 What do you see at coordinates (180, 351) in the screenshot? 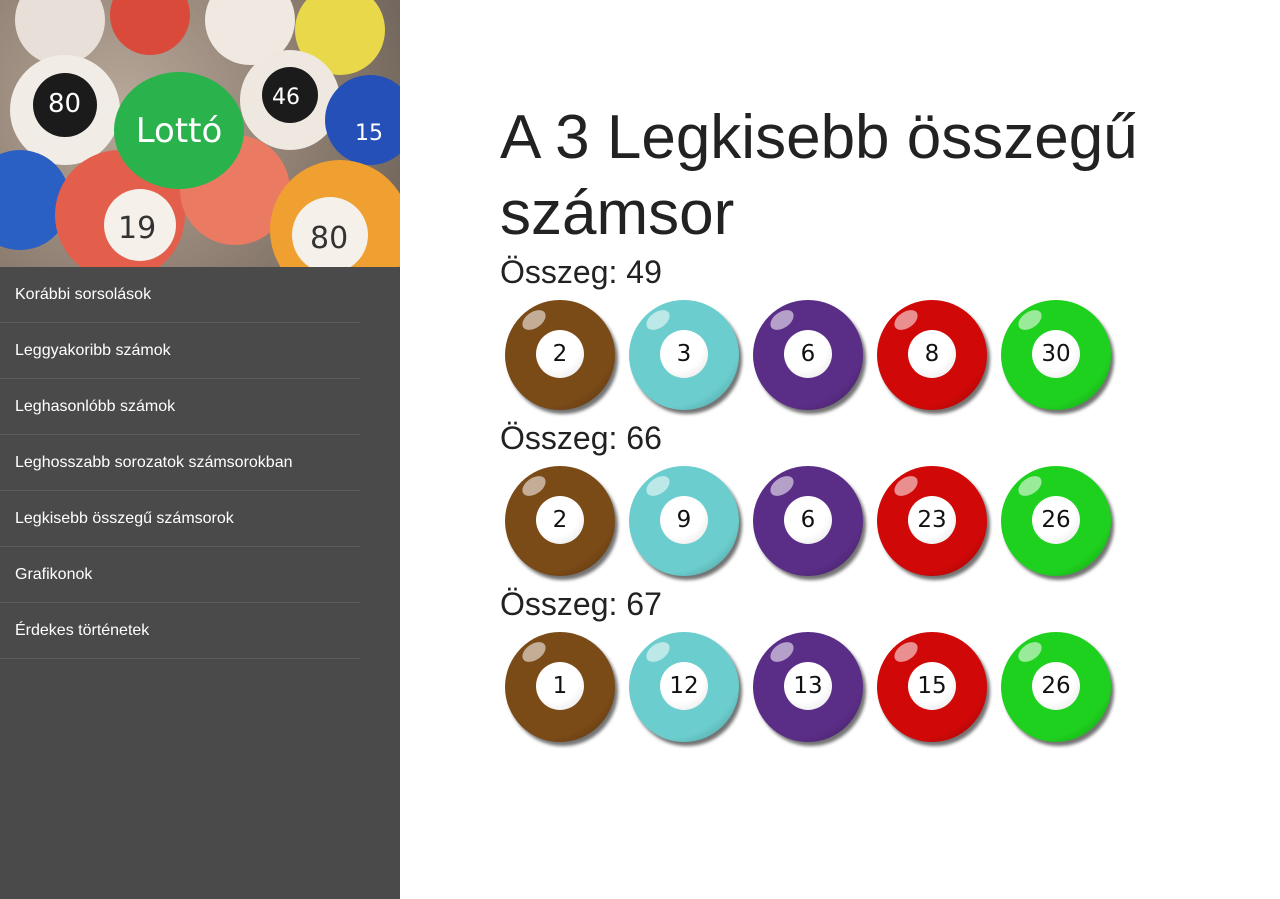
I see `nav-item-most-frequent-numbers: Leggyakoribb számok` at bounding box center [180, 351].